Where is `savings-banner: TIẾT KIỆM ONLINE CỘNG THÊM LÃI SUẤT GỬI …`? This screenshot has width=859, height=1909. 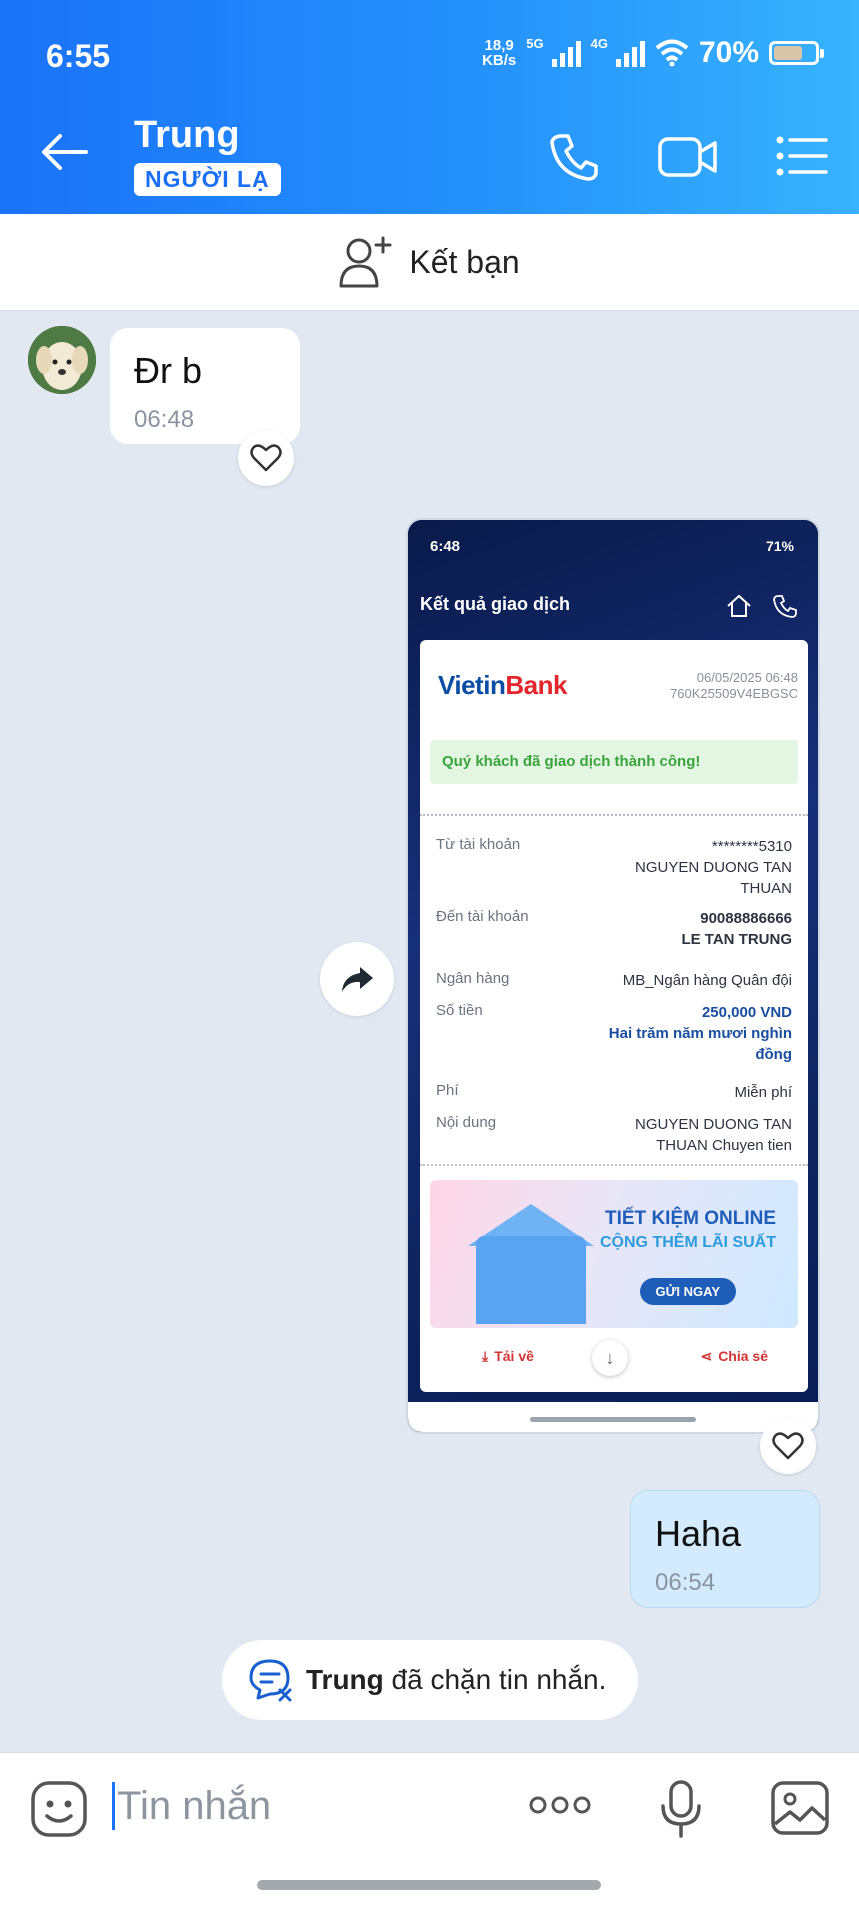 savings-banner: TIẾT KIỆM ONLINE CỘNG THÊM LÃI SUẤT GỬI … is located at coordinates (614, 1254).